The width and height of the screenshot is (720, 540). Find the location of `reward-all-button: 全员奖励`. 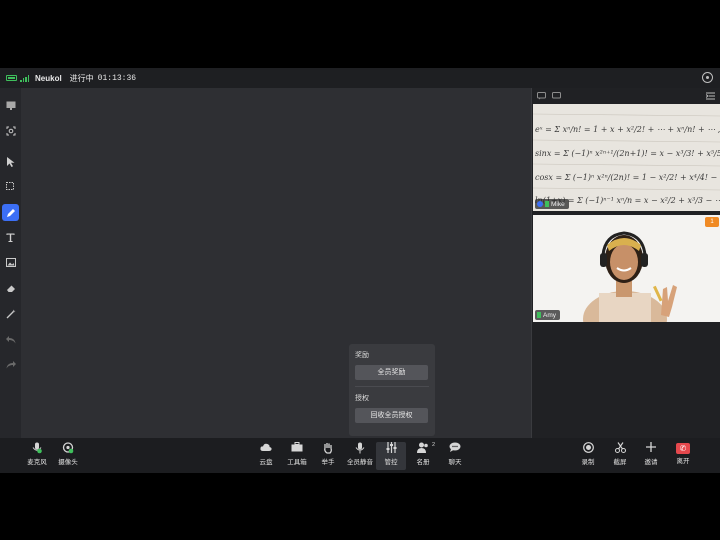

reward-all-button: 全员奖励 is located at coordinates (391, 372).